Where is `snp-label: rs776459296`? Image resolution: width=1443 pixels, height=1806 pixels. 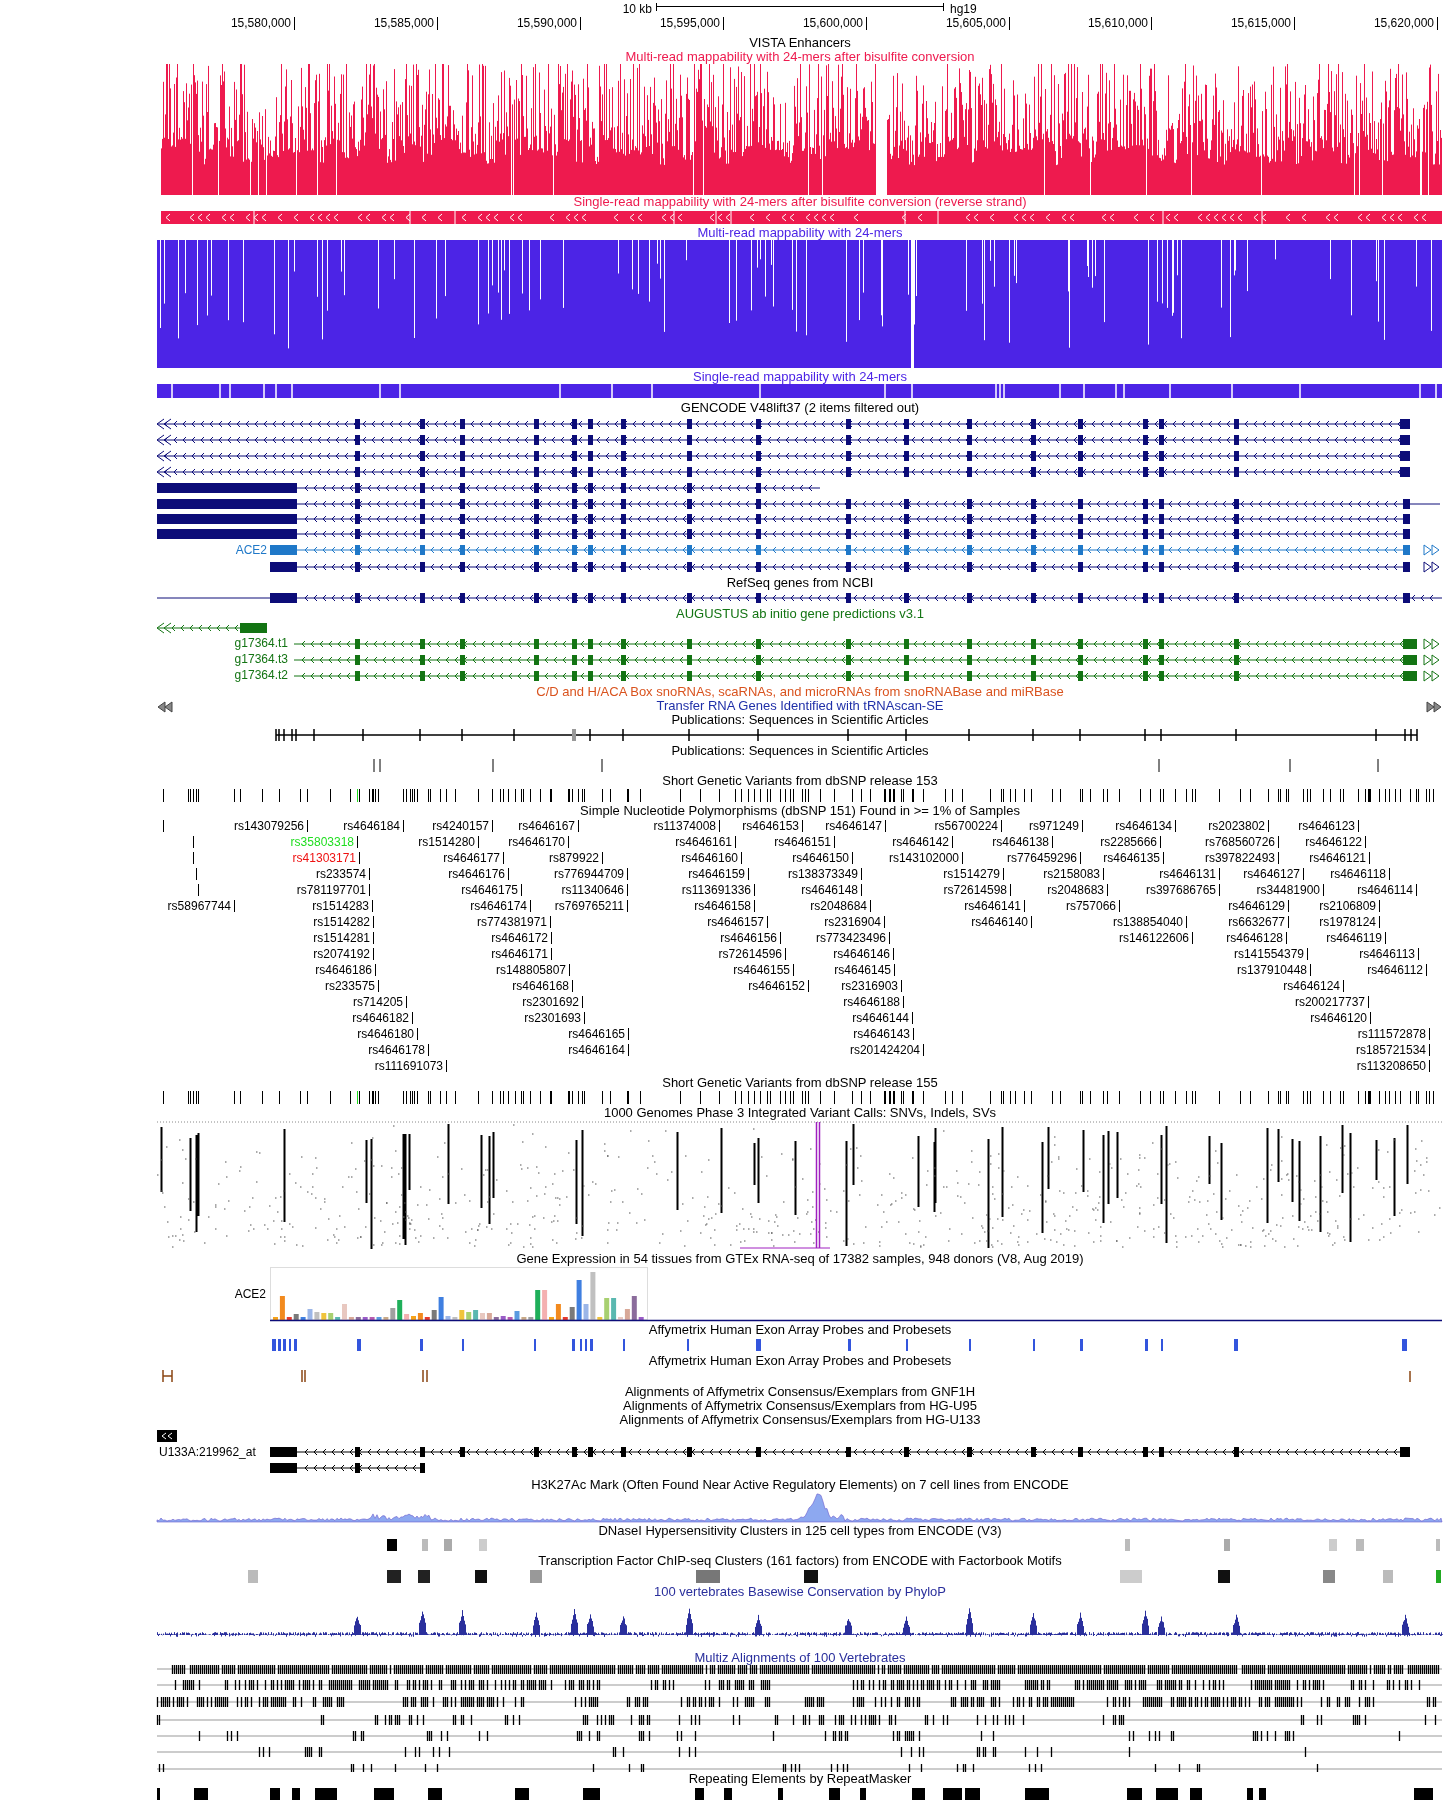
snp-label: rs776459296 is located at coordinates (1043, 858).